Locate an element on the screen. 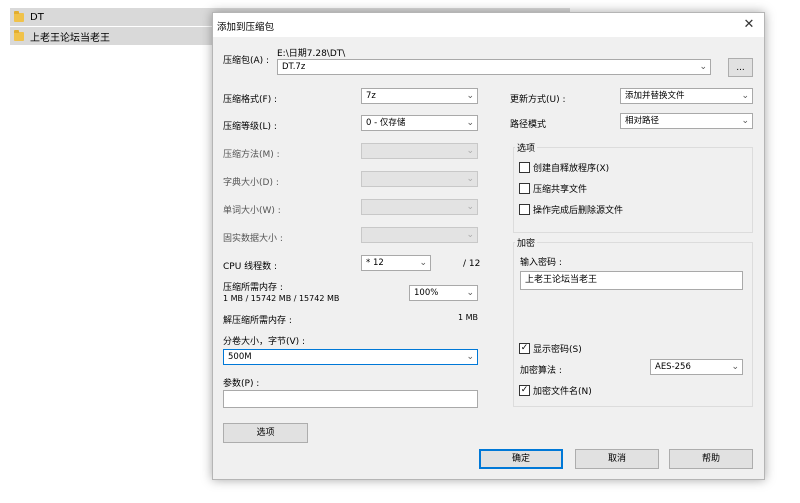 The image size is (800, 503). path-mode-label: 路径模式 is located at coordinates (528, 125).